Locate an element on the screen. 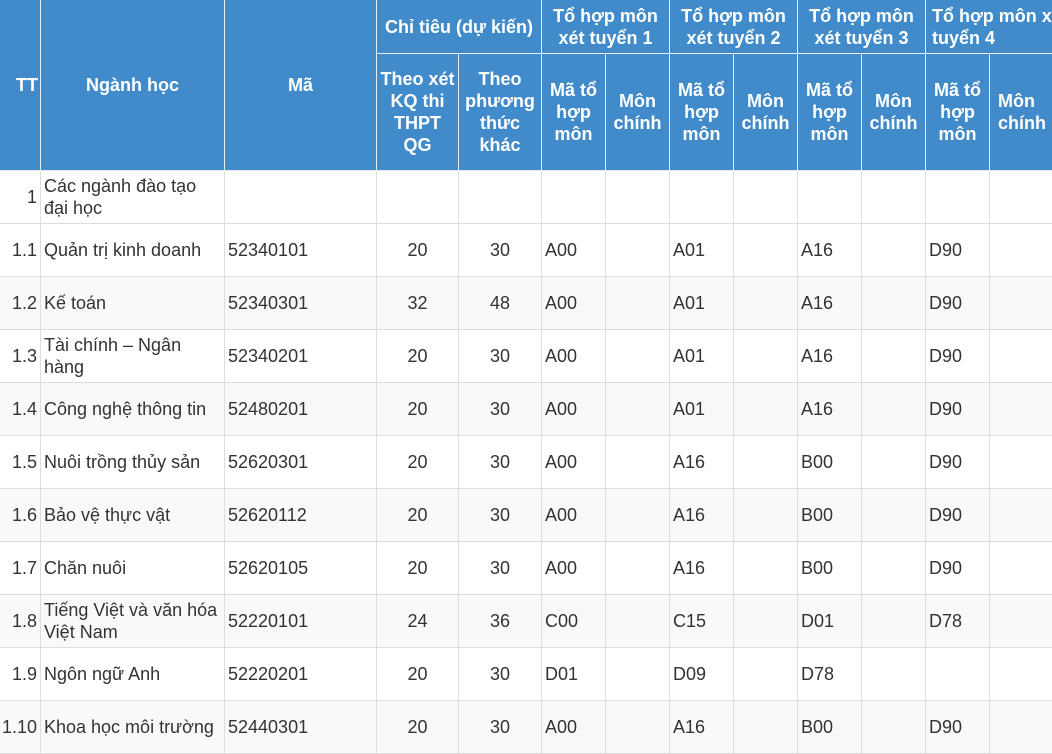 This screenshot has height=754, width=1052. table-row: 1.9 Ngôn ngữ Anh 52220201 20 30 D01 D09 D78 is located at coordinates (526, 674).